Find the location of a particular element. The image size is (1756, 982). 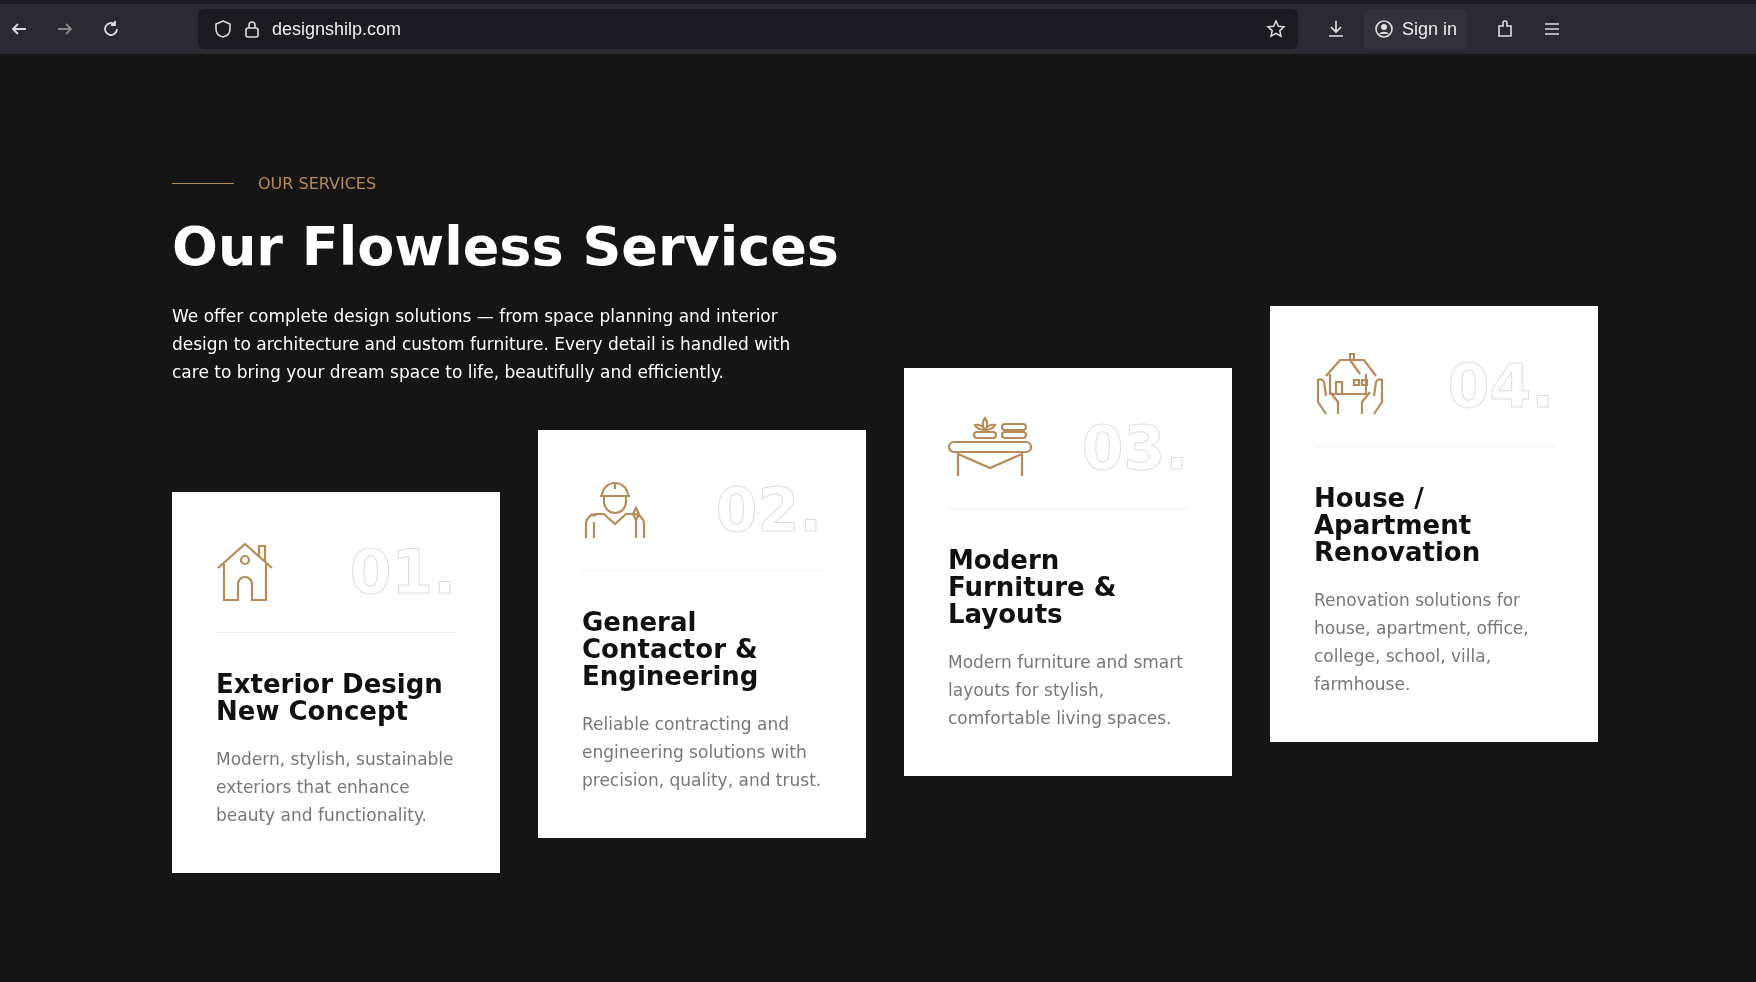

card-title: Exterior Design New Concept is located at coordinates (330, 698).